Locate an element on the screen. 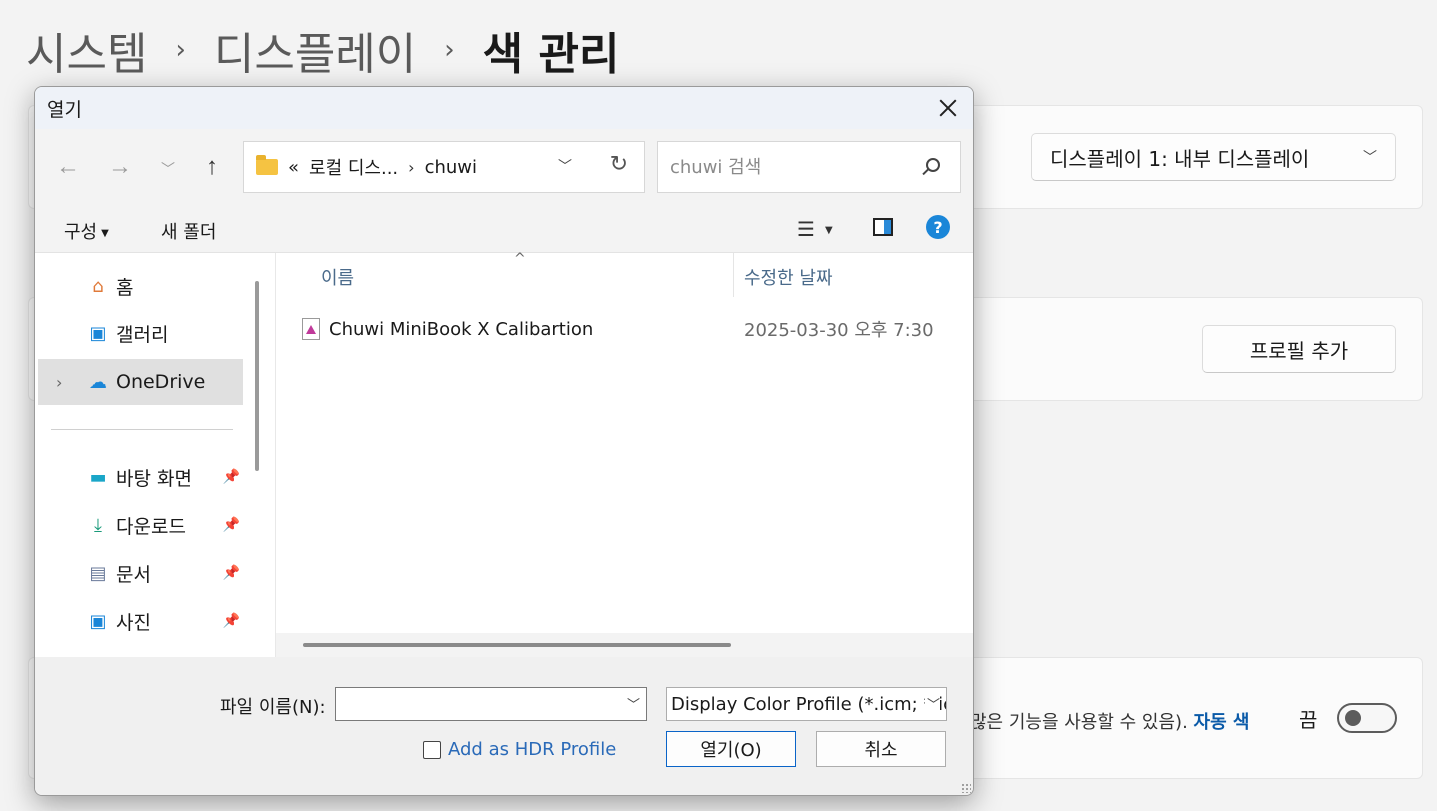  nav-item-pictures: ▣ 사진 📌 is located at coordinates (140, 621).